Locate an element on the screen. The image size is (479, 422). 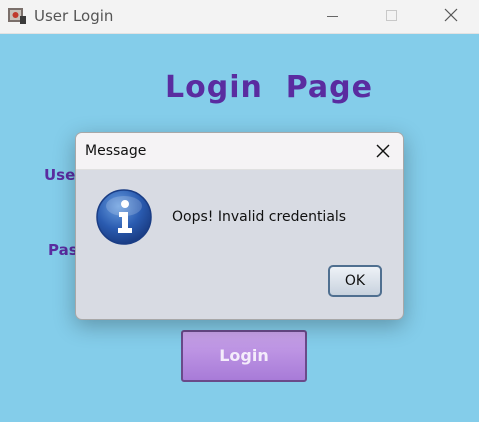
dialog-title: Message is located at coordinates (116, 151).